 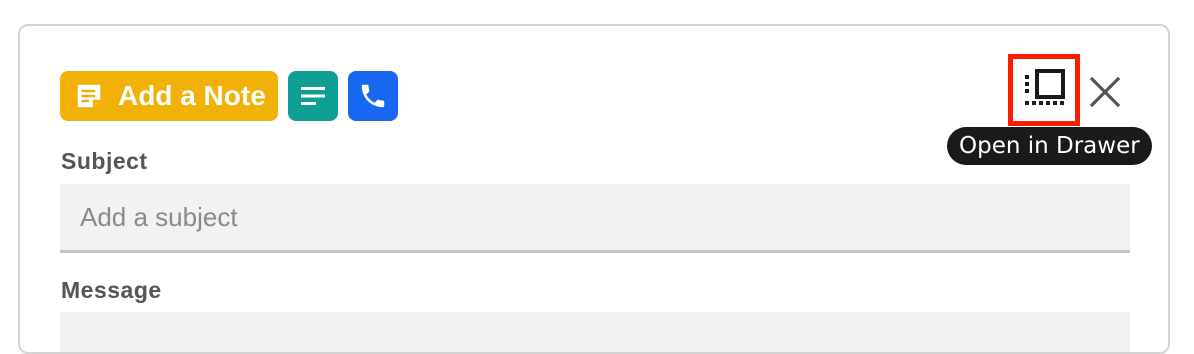 I want to click on open-in-drawer-tooltip: Open in Drawer, so click(x=1049, y=146).